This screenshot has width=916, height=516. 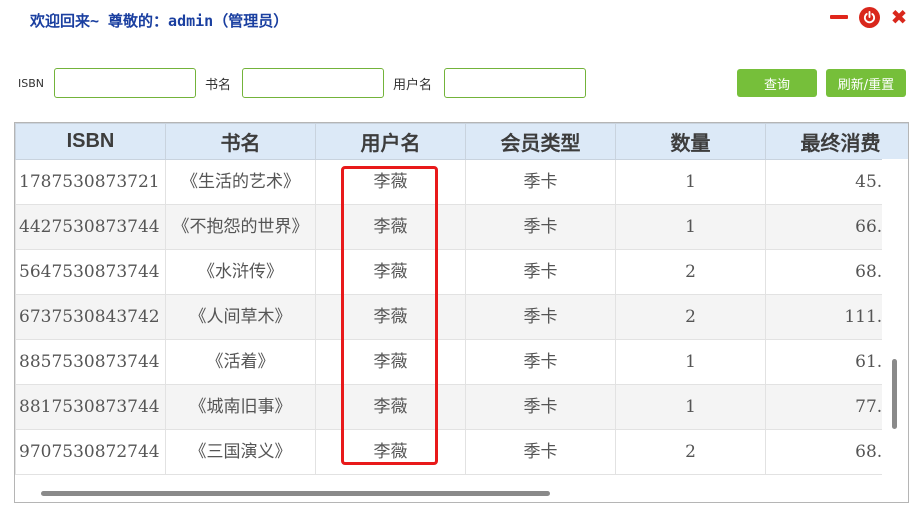 I want to click on horizontal-scrollbar-thumb, so click(x=295, y=493).